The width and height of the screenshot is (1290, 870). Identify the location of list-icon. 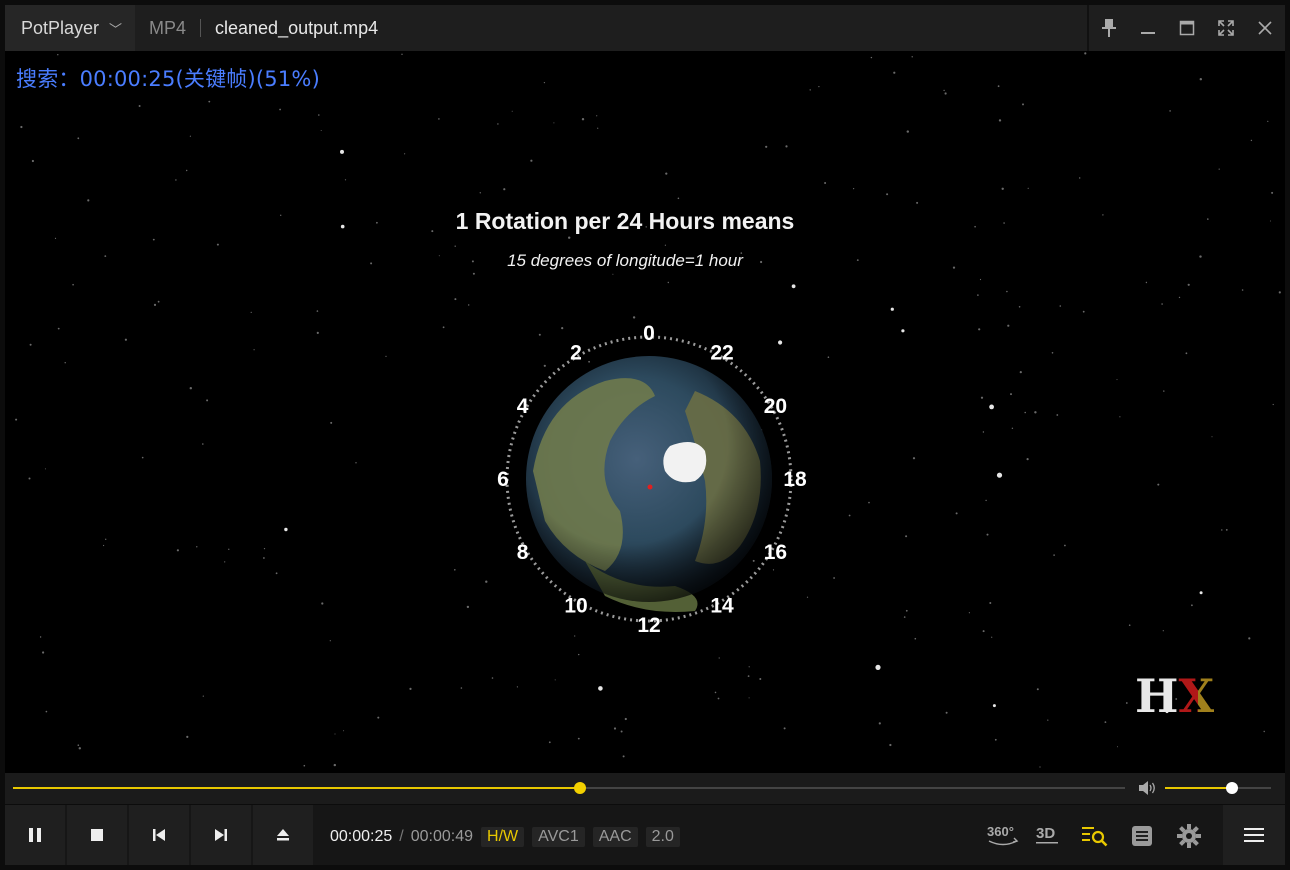
(1142, 836).